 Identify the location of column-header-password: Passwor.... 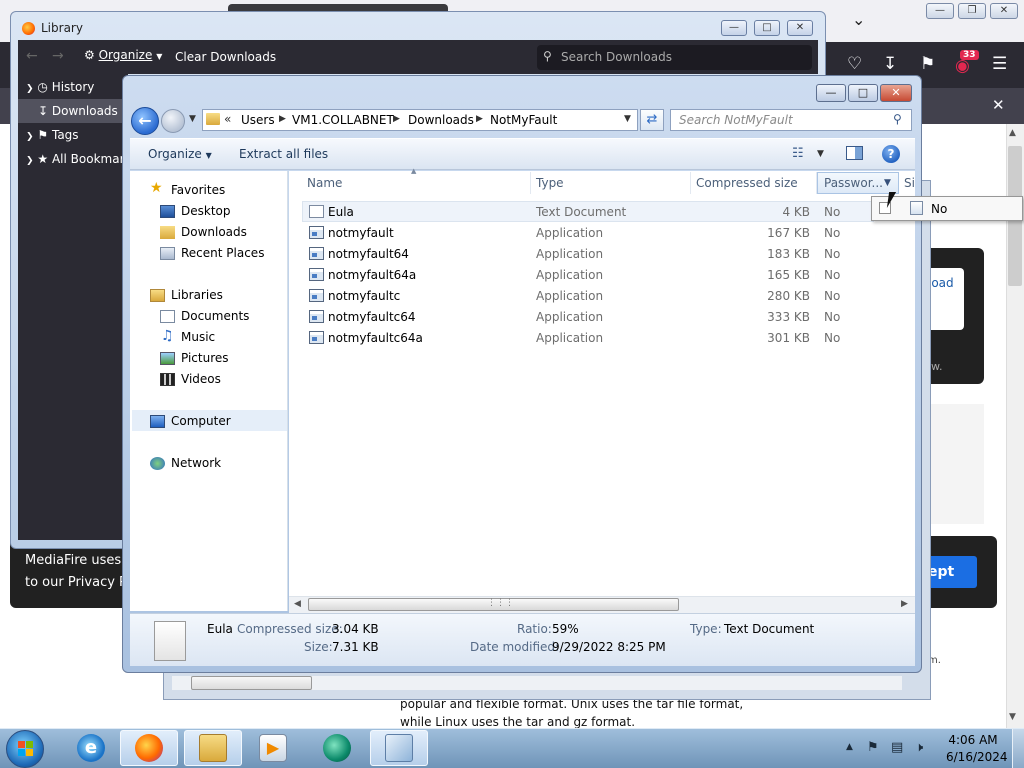
(853, 183).